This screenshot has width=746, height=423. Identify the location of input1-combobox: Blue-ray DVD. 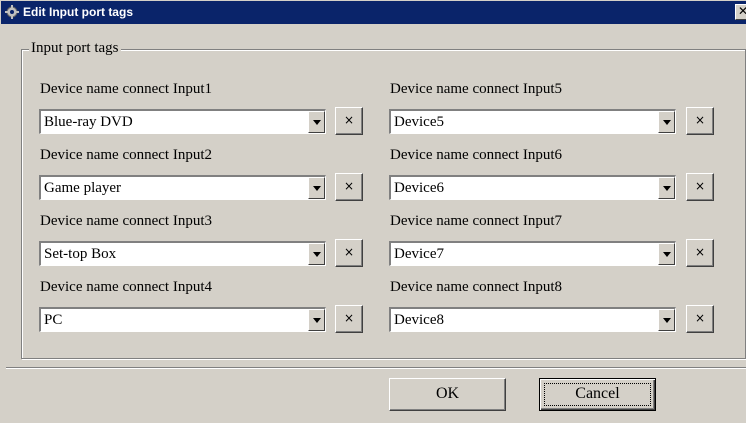
(182, 121).